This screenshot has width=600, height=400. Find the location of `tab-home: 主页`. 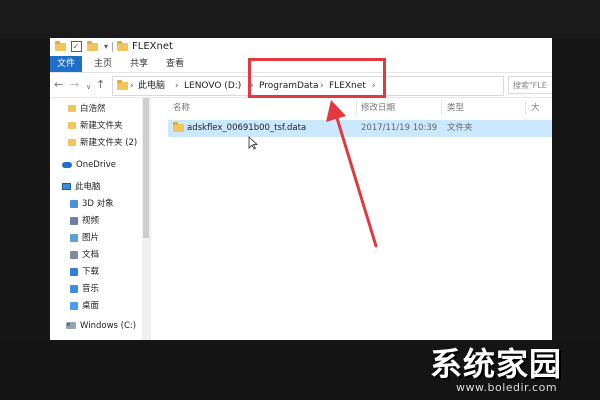

tab-home: 主页 is located at coordinates (103, 64).